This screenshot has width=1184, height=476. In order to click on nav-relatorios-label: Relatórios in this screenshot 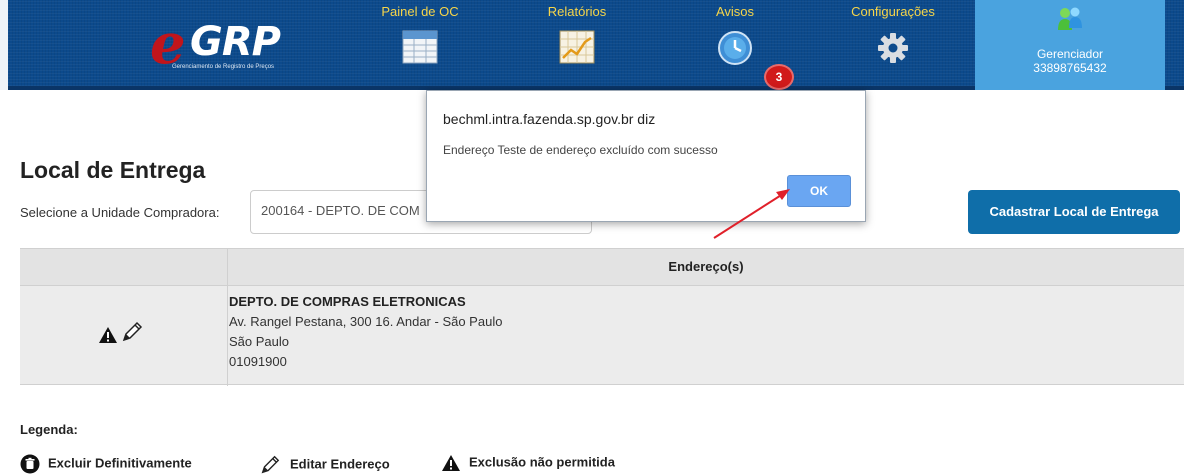, I will do `click(577, 11)`.